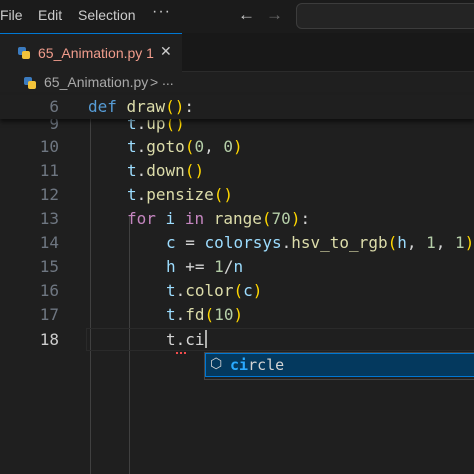  Describe the element at coordinates (166, 51) in the screenshot. I see `close-icon: ✕` at that location.